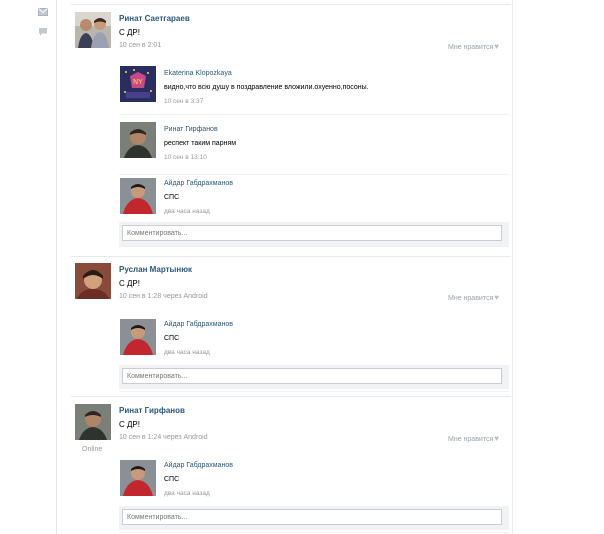 The height and width of the screenshot is (534, 604). Describe the element at coordinates (200, 143) in the screenshot. I see `reply-text: респект таким парням` at that location.